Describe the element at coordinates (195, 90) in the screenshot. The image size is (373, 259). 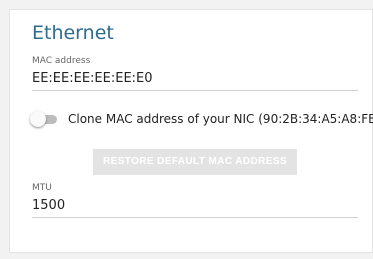
I see `mac-address-underline` at that location.